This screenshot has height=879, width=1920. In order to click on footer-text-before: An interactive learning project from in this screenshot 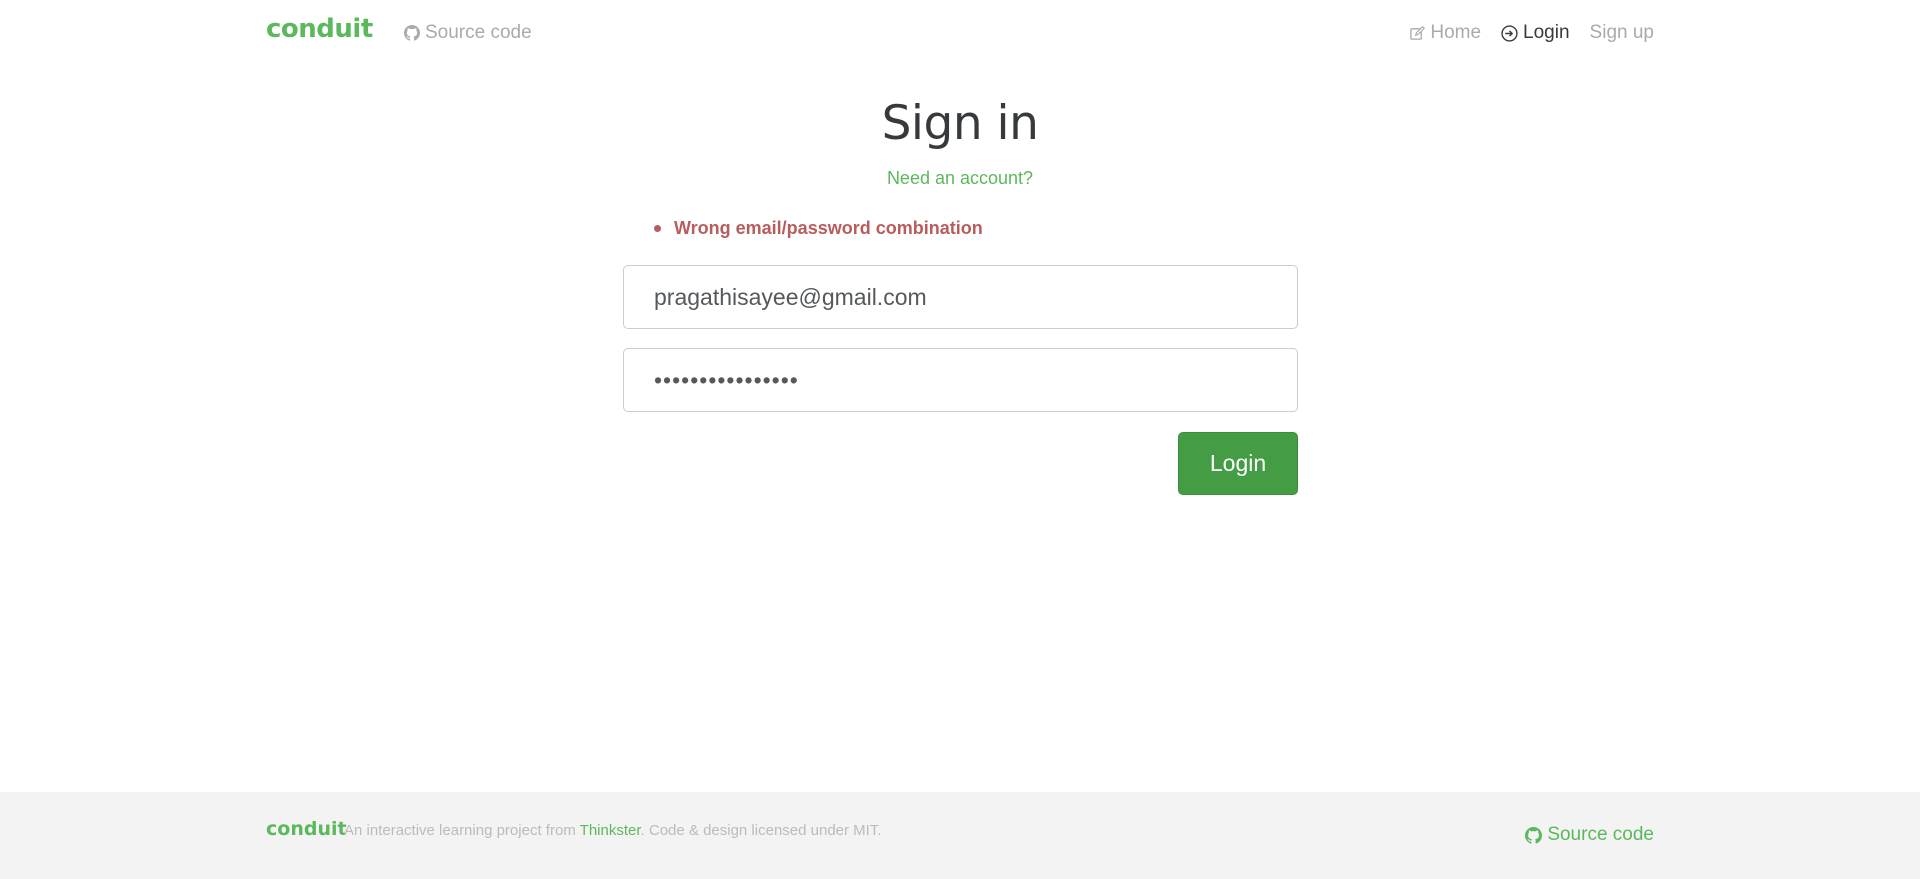, I will do `click(462, 830)`.